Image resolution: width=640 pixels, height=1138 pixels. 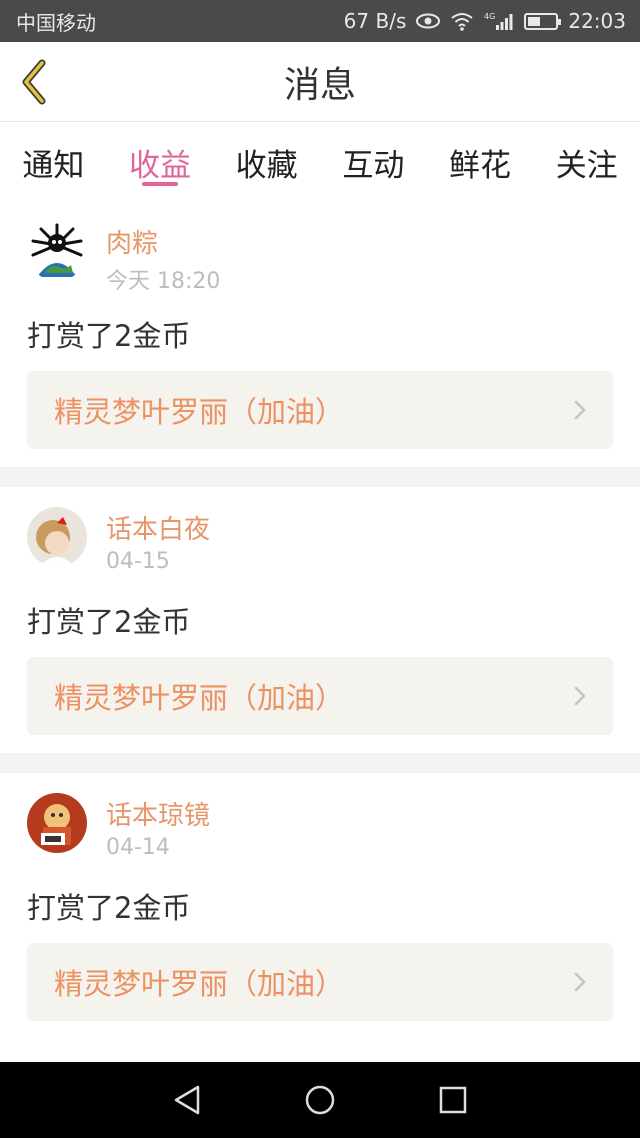 I want to click on spiky-globe-avatar-icon, so click(x=57, y=251).